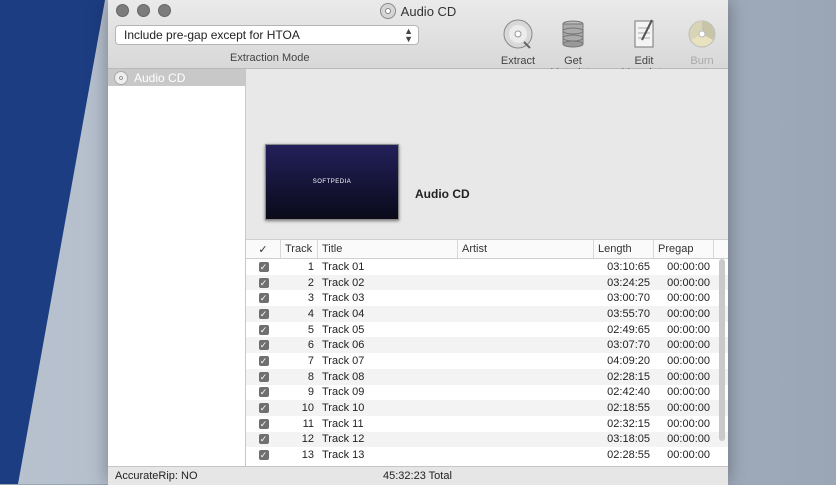  What do you see at coordinates (487, 330) in the screenshot?
I see `table-row: ✓ 5 Track 05 02:49:65 00:00:00` at bounding box center [487, 330].